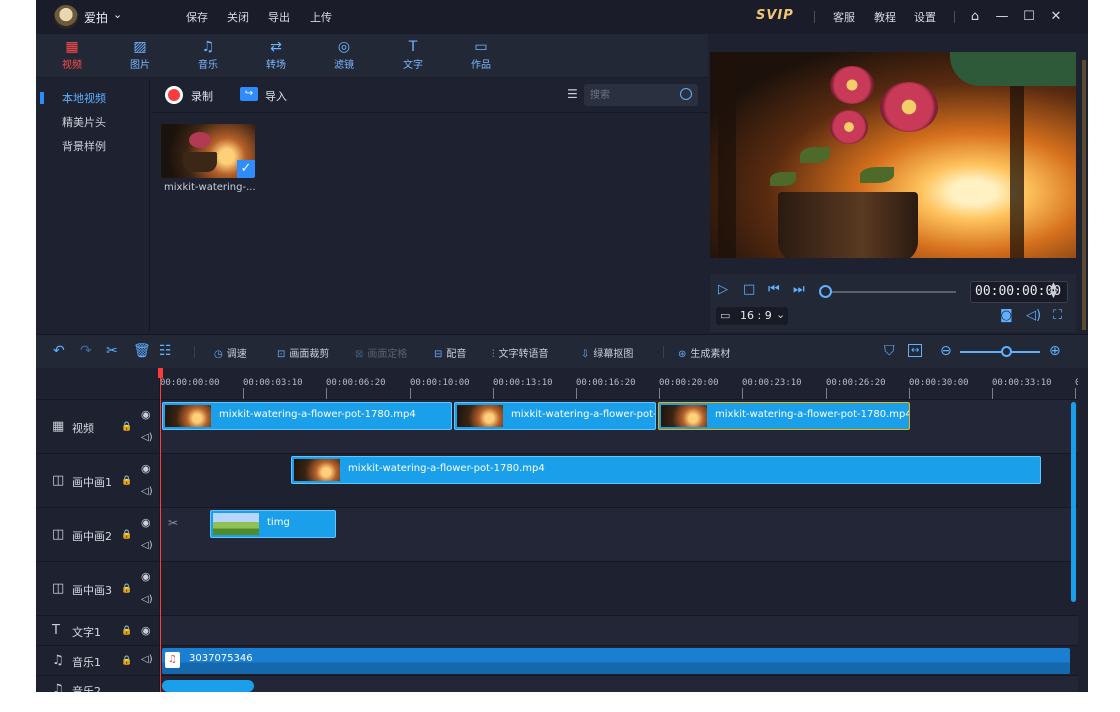 This screenshot has height=712, width=1120. Describe the element at coordinates (915, 350) in the screenshot. I see `fit-timeline-icon: ↔` at that location.